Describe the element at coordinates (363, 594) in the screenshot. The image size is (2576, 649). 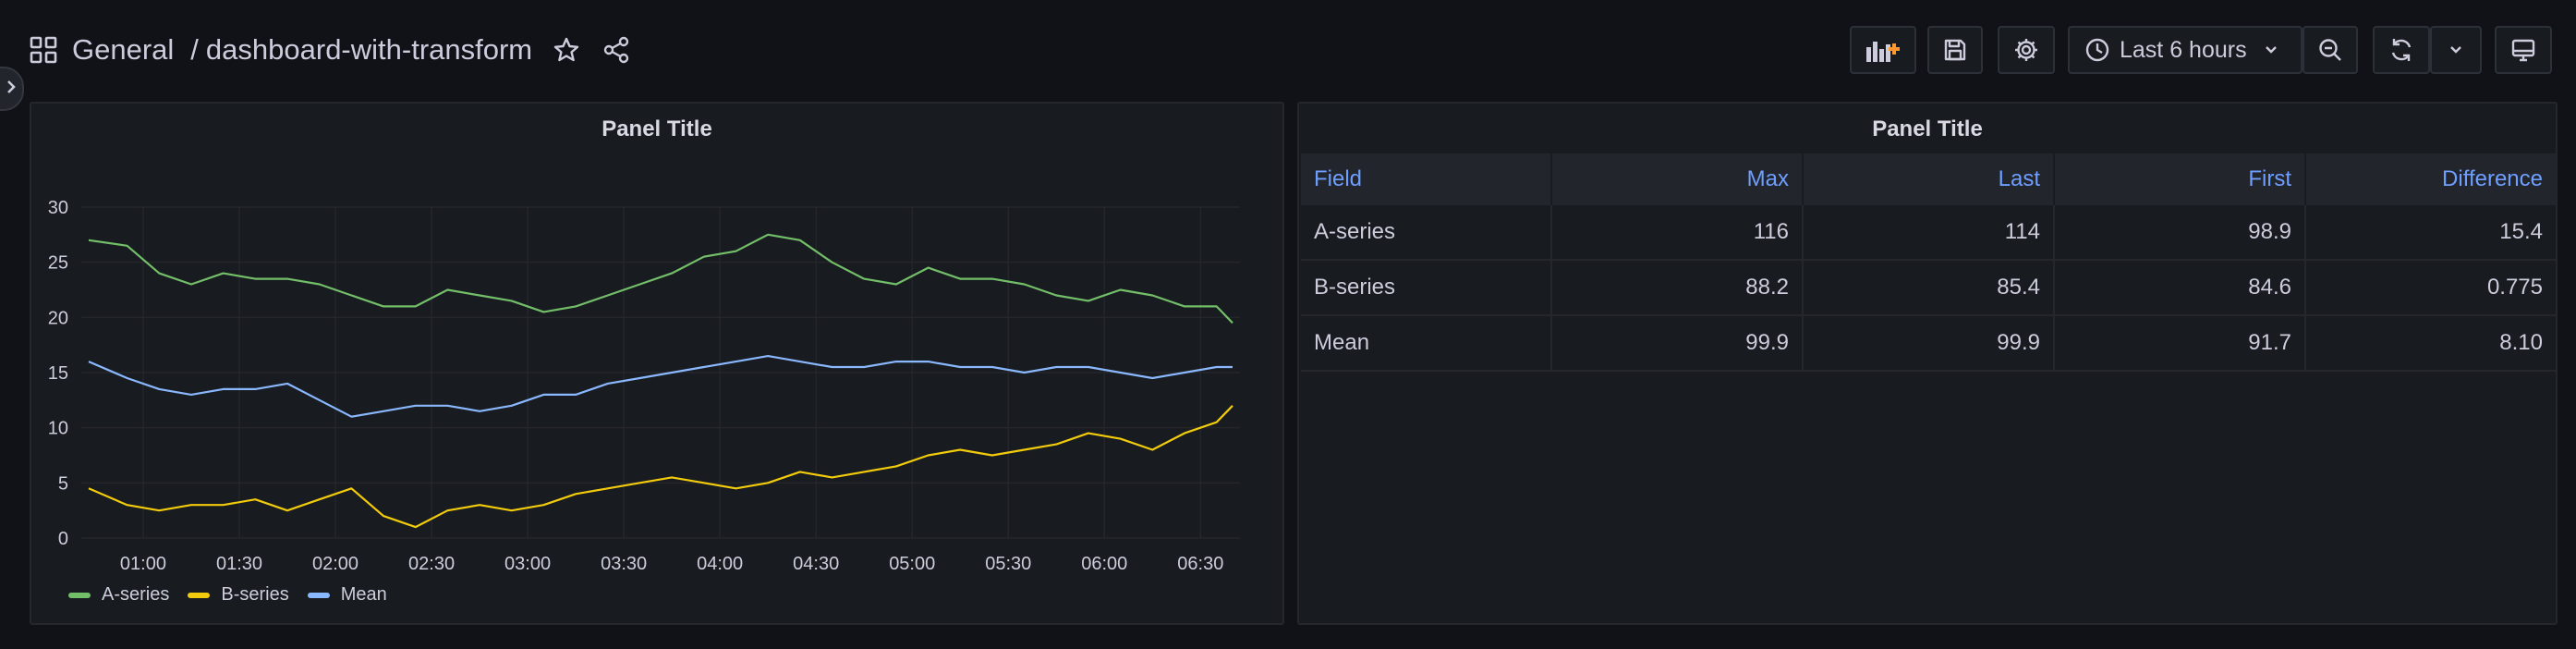
I see `legend-label: Mean` at that location.